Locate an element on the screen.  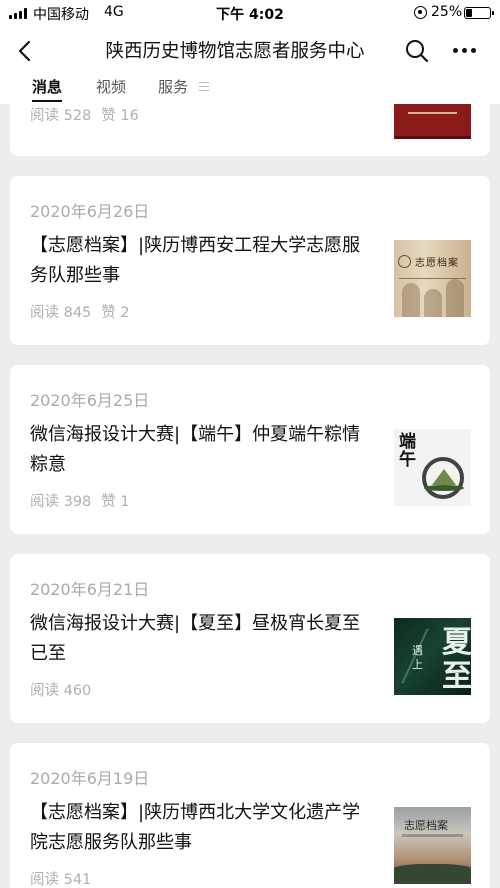
like-count: 赞 16 is located at coordinates (120, 116).